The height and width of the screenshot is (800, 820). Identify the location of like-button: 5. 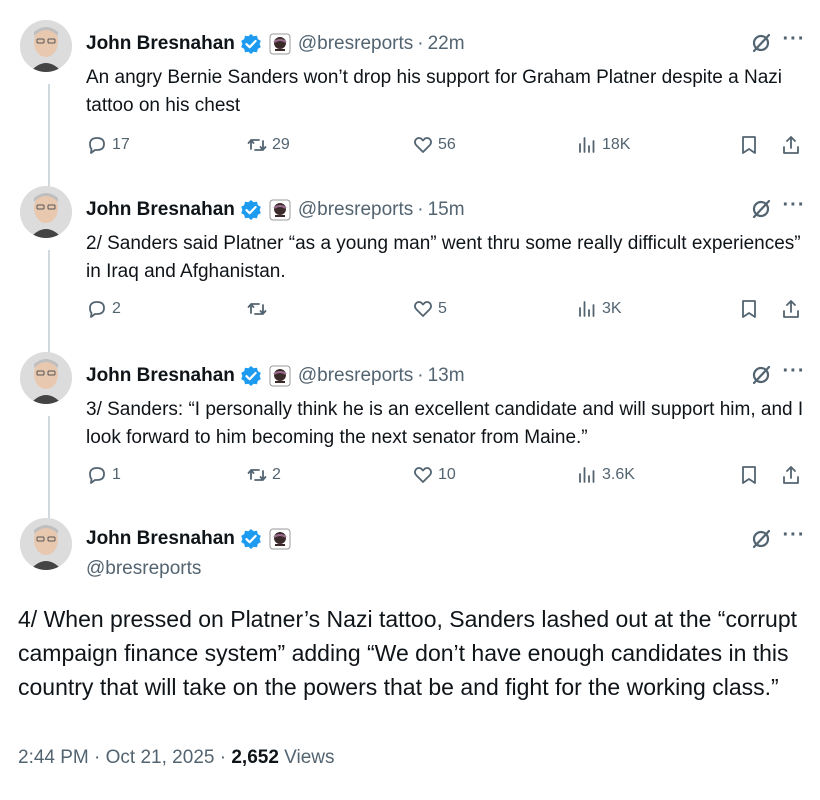
(429, 309).